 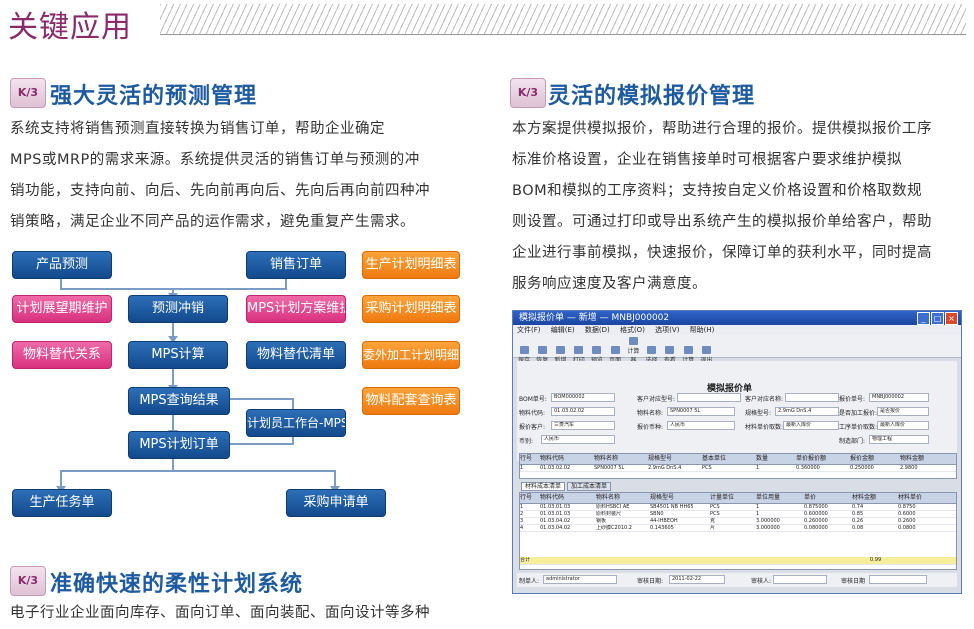 What do you see at coordinates (296, 423) in the screenshot?
I see `flow-node-plan-workbench: 计划员工作台-MPS` at bounding box center [296, 423].